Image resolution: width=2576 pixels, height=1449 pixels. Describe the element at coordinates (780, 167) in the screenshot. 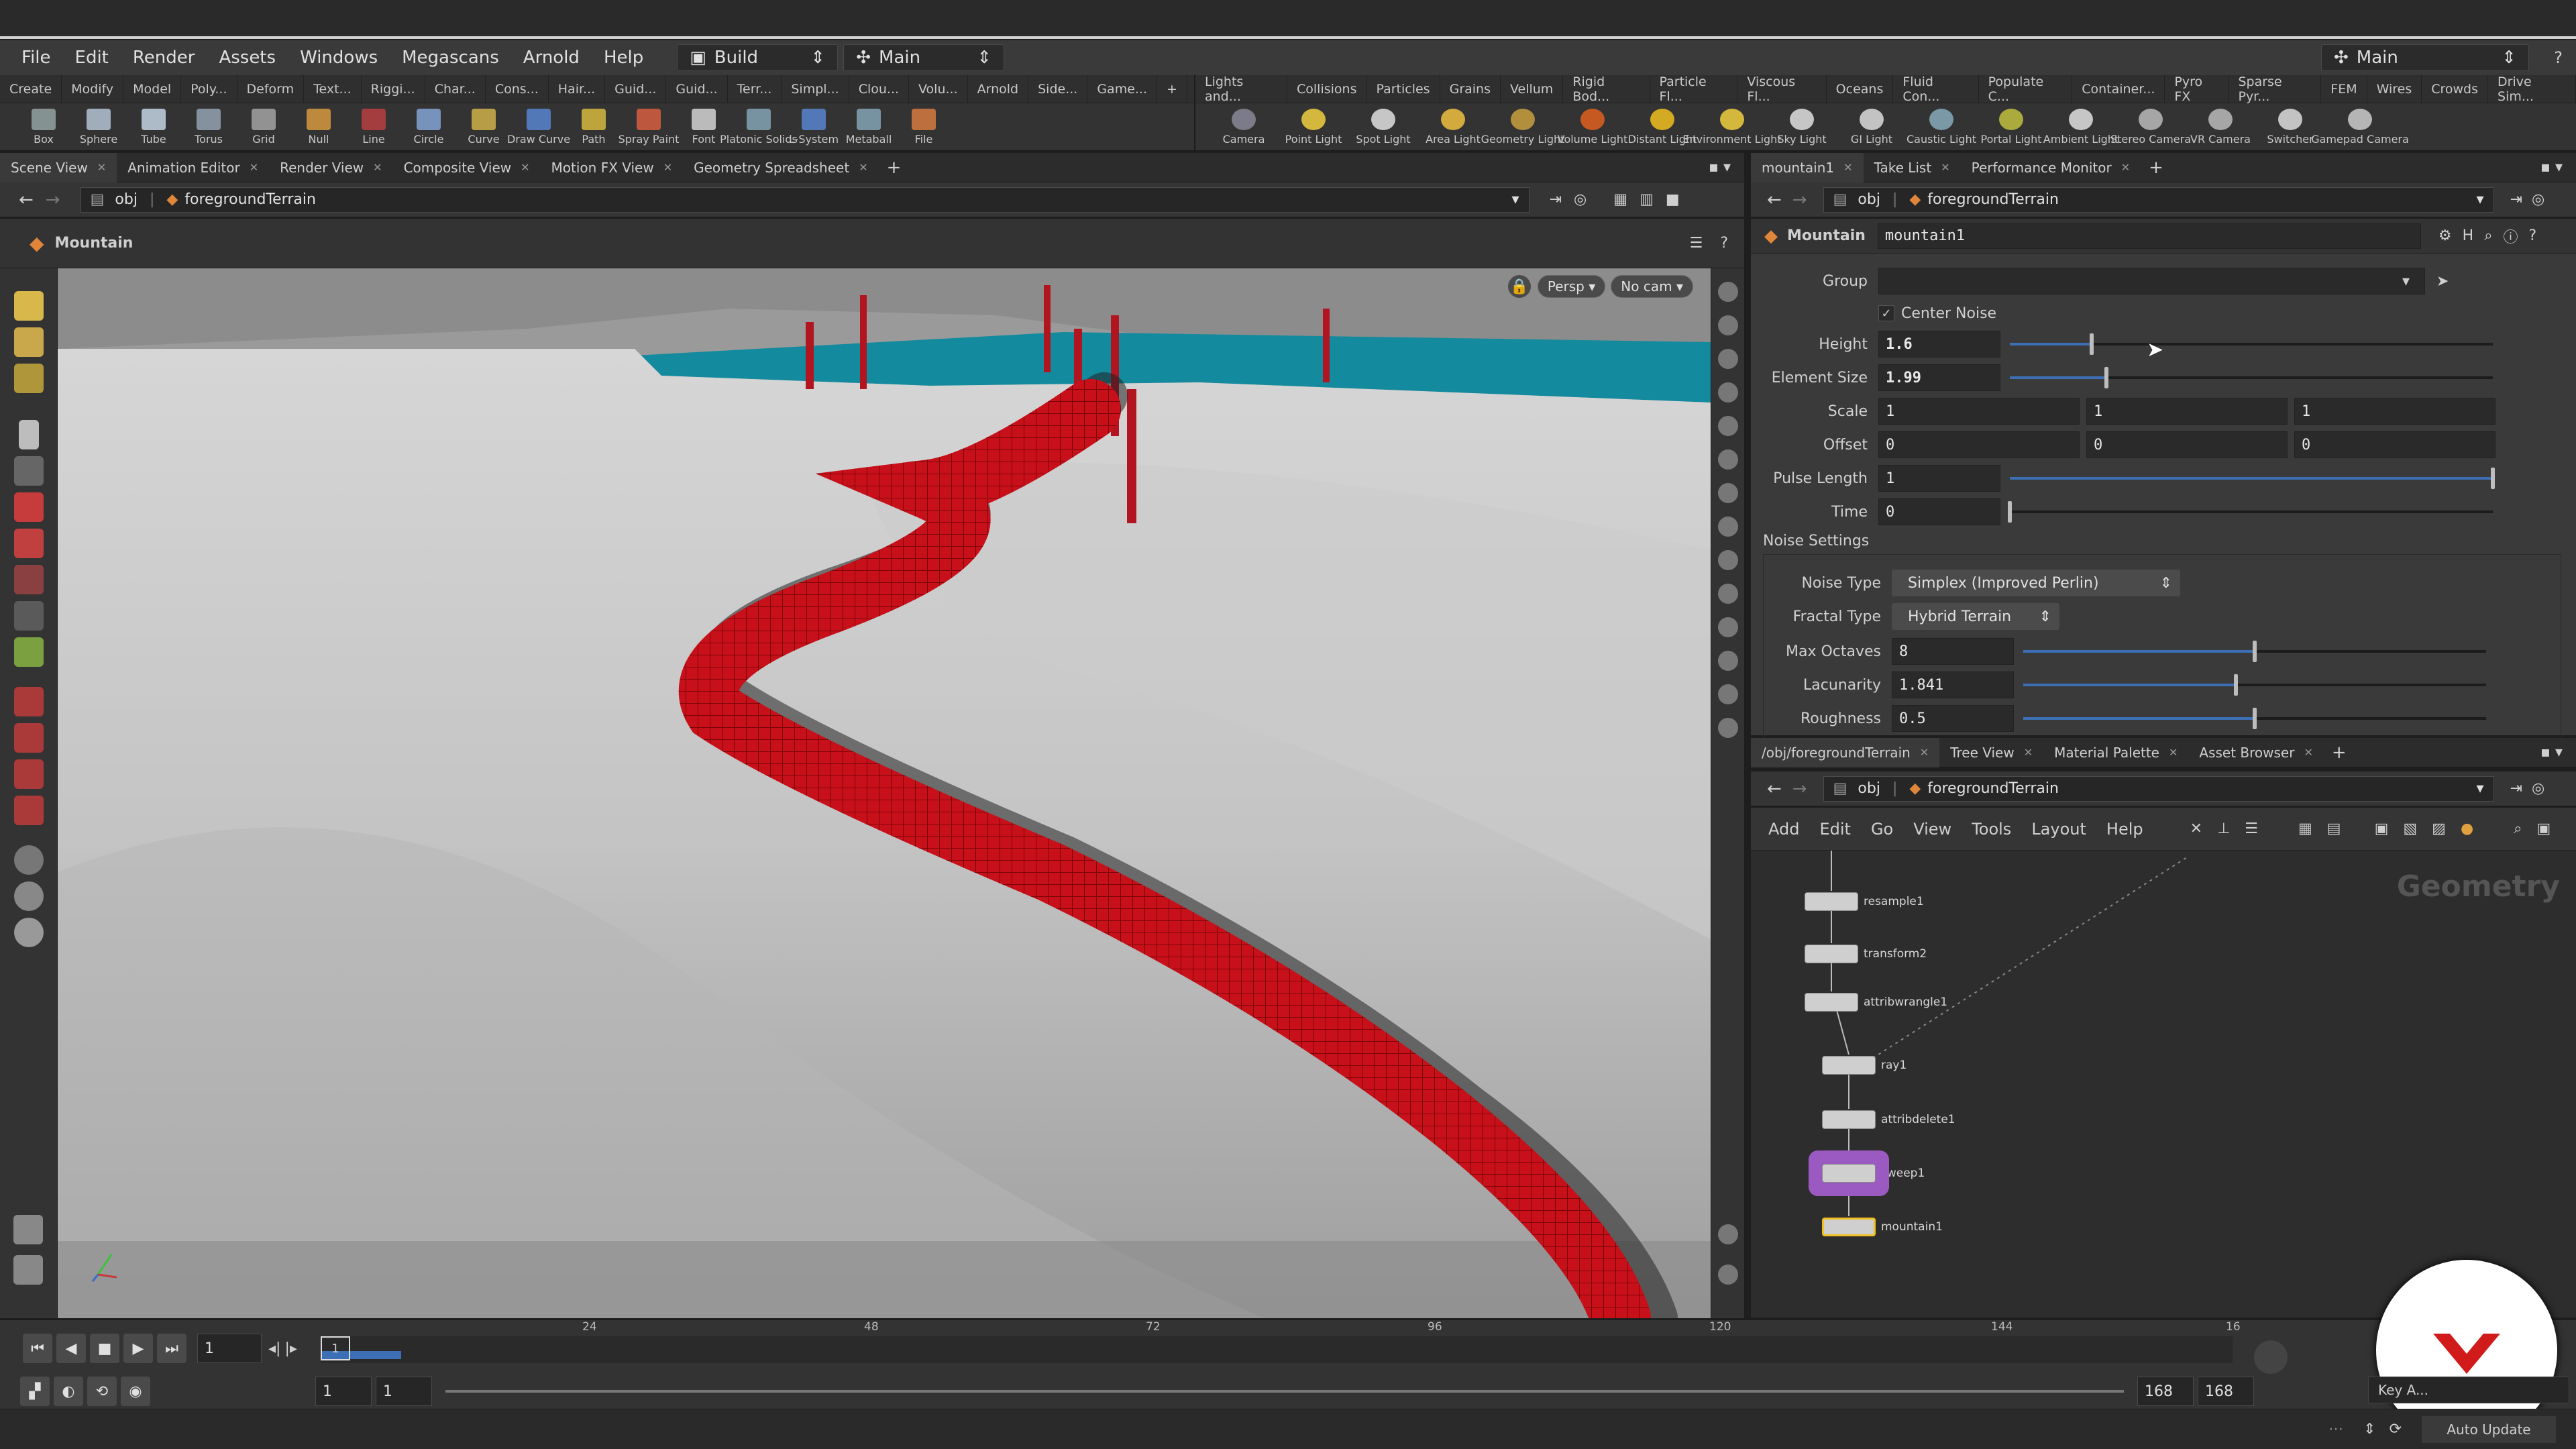

I see `pane-tab: Geometry Spreadsheet ✕` at that location.